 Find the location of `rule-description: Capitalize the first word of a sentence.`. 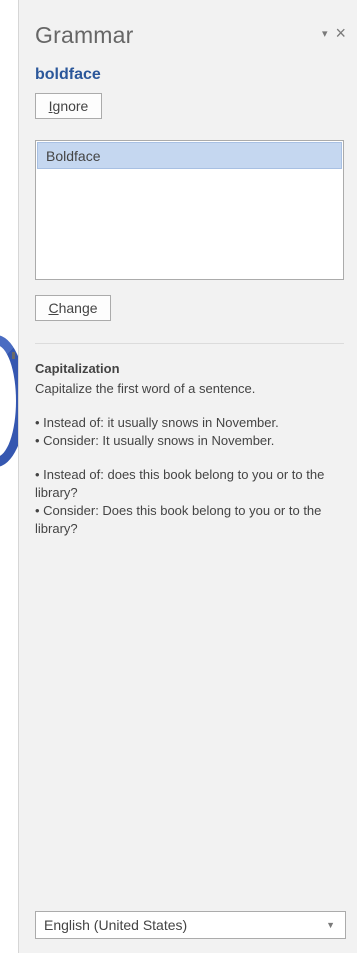

rule-description: Capitalize the first word of a sentence. is located at coordinates (145, 388).